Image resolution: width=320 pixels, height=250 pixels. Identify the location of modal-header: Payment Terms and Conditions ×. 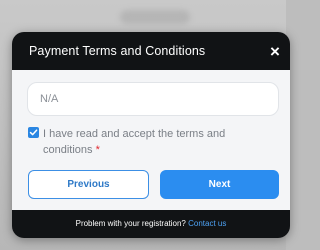
(151, 51).